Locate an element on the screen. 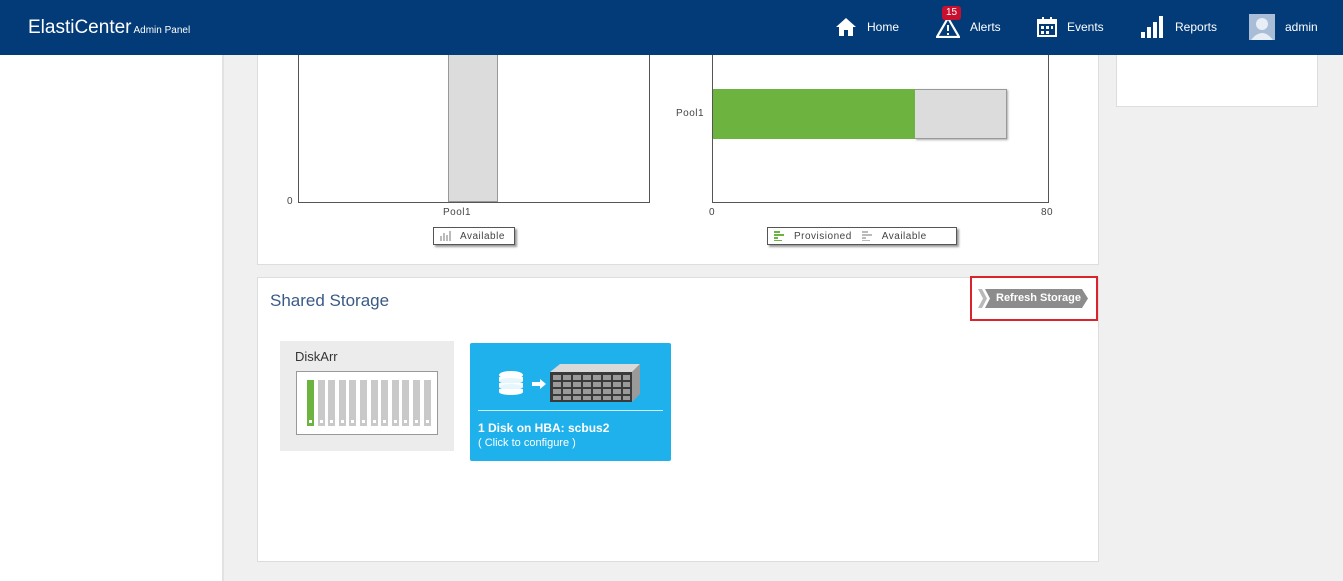 The image size is (1343, 581). nav-events-label: Events is located at coordinates (1085, 27).